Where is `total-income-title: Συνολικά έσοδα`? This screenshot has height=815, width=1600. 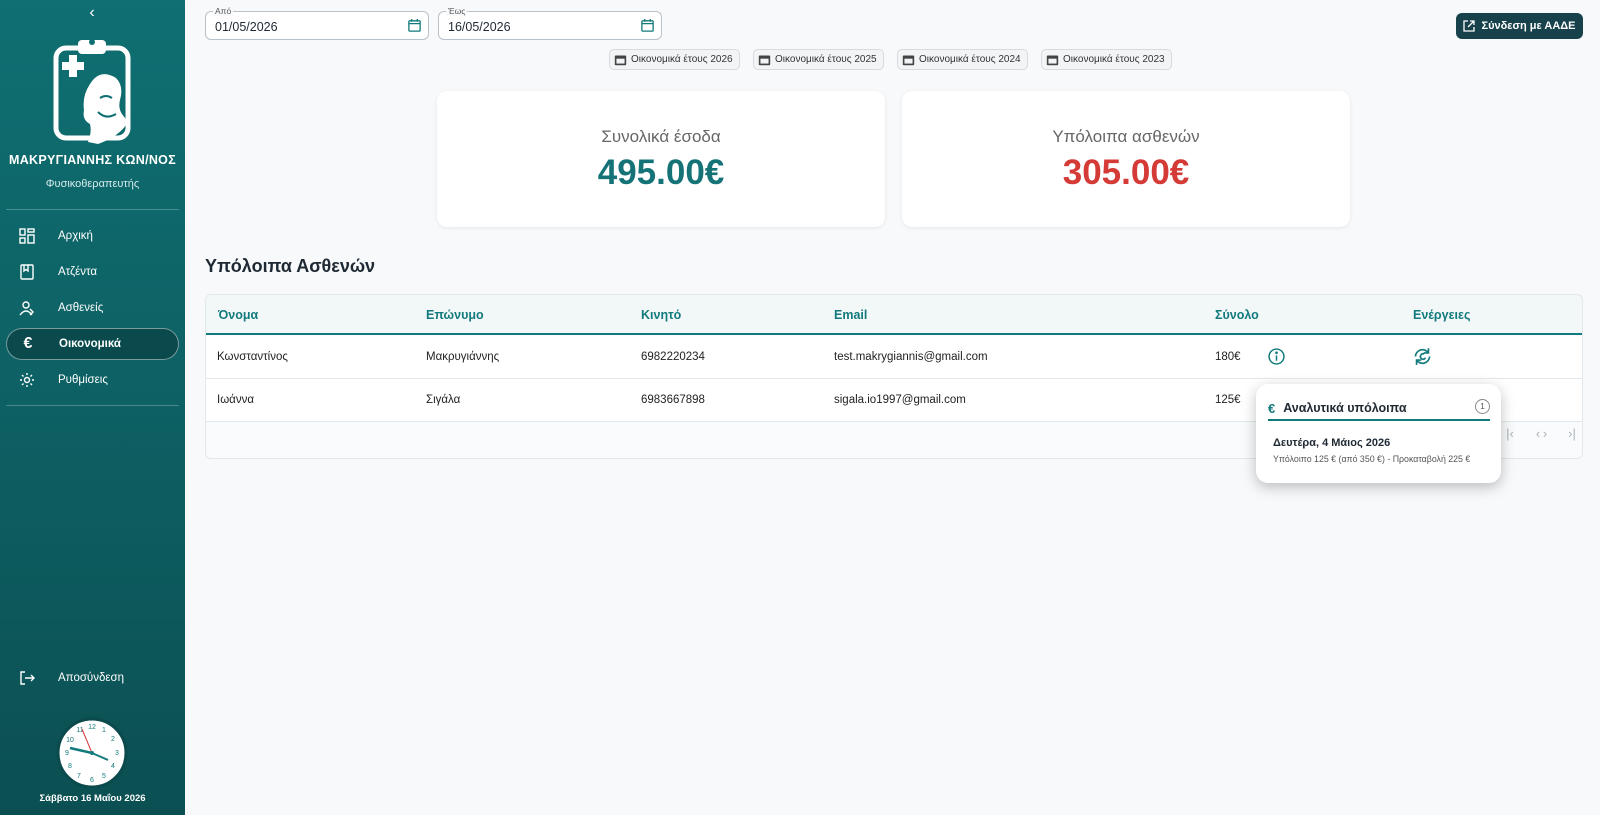 total-income-title: Συνολικά έσοδα is located at coordinates (661, 136).